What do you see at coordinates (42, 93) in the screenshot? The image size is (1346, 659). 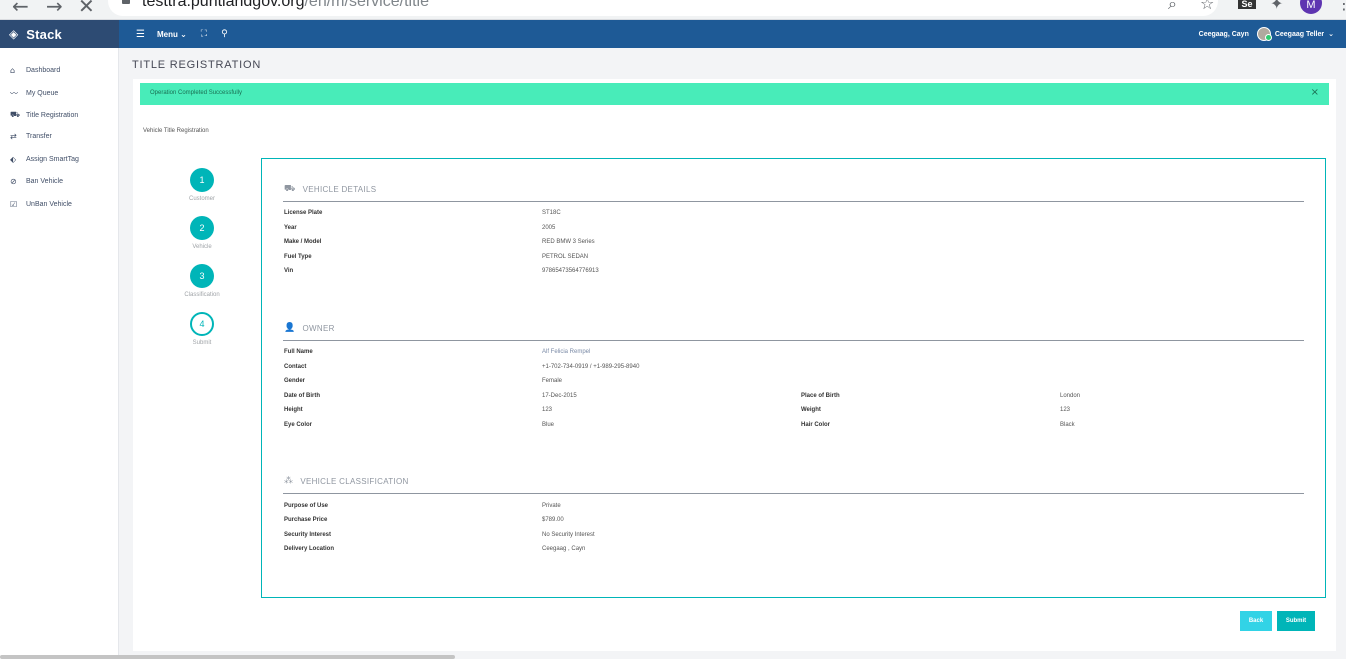 I see `sidebar-item-label: My Queue` at bounding box center [42, 93].